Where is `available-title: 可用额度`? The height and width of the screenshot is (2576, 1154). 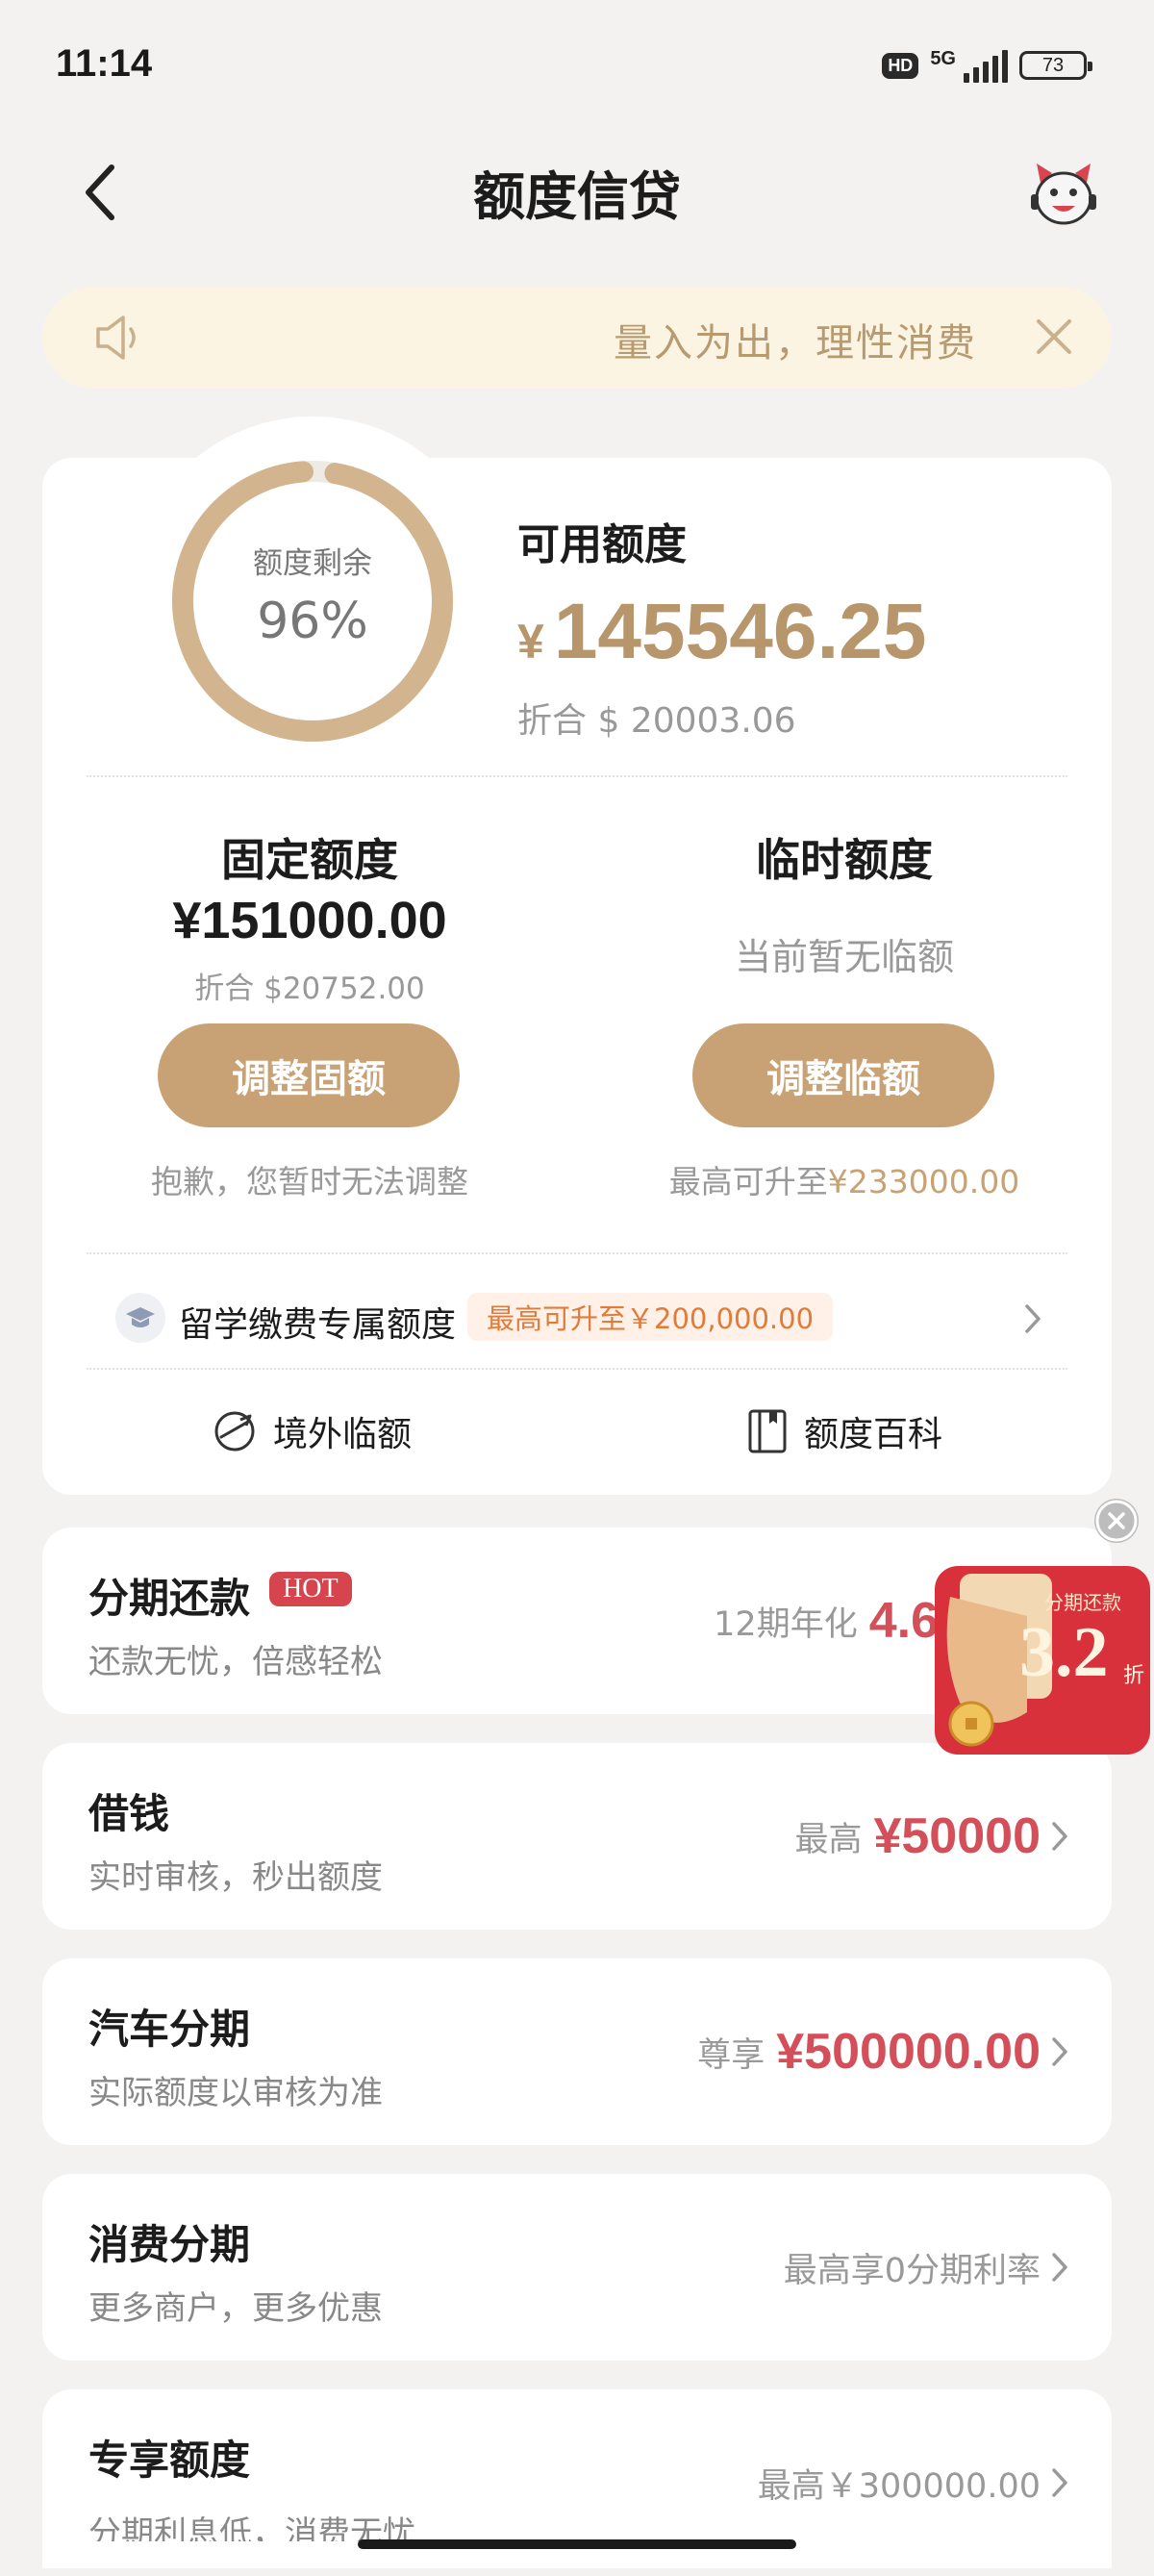
available-title: 可用额度 is located at coordinates (602, 545).